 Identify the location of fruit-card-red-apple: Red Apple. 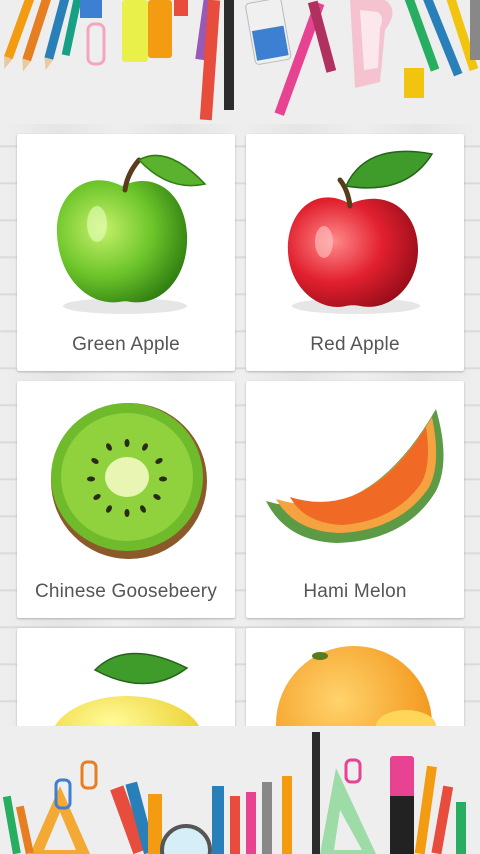
(355, 252).